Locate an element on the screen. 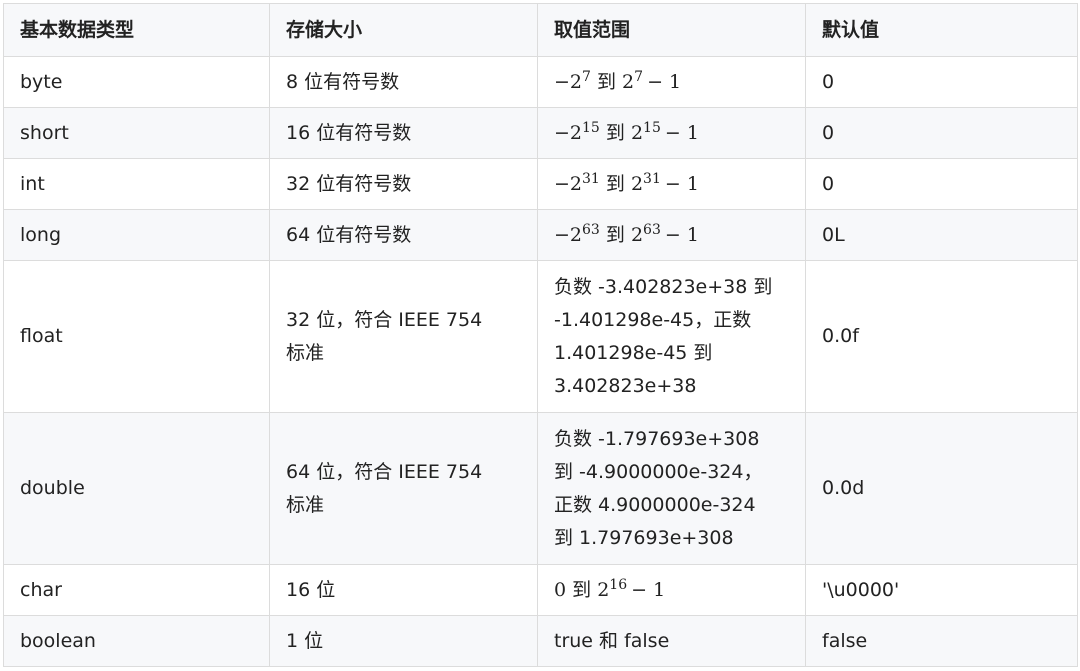 This screenshot has height=671, width=1080. cell-type: float is located at coordinates (136, 336).